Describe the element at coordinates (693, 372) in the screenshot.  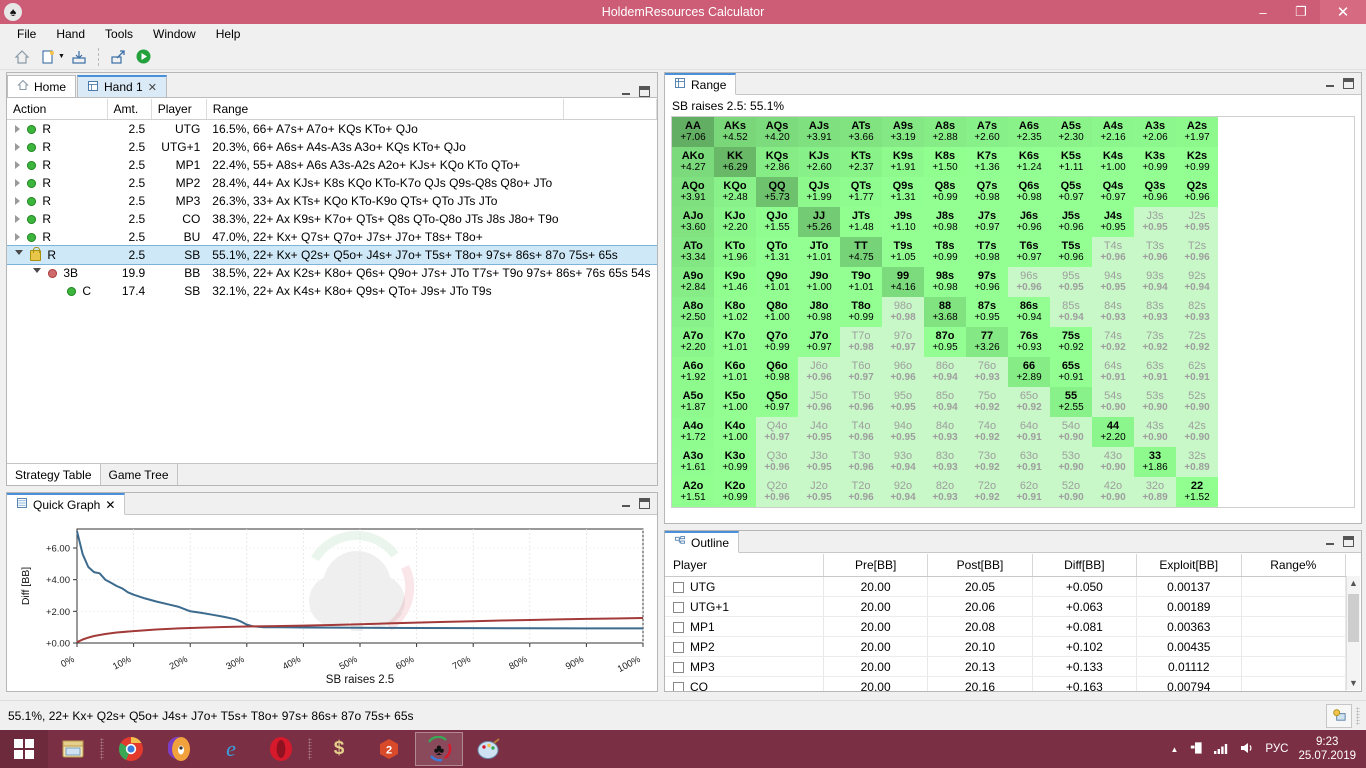
I see `range-cell: A6o +1.92` at that location.